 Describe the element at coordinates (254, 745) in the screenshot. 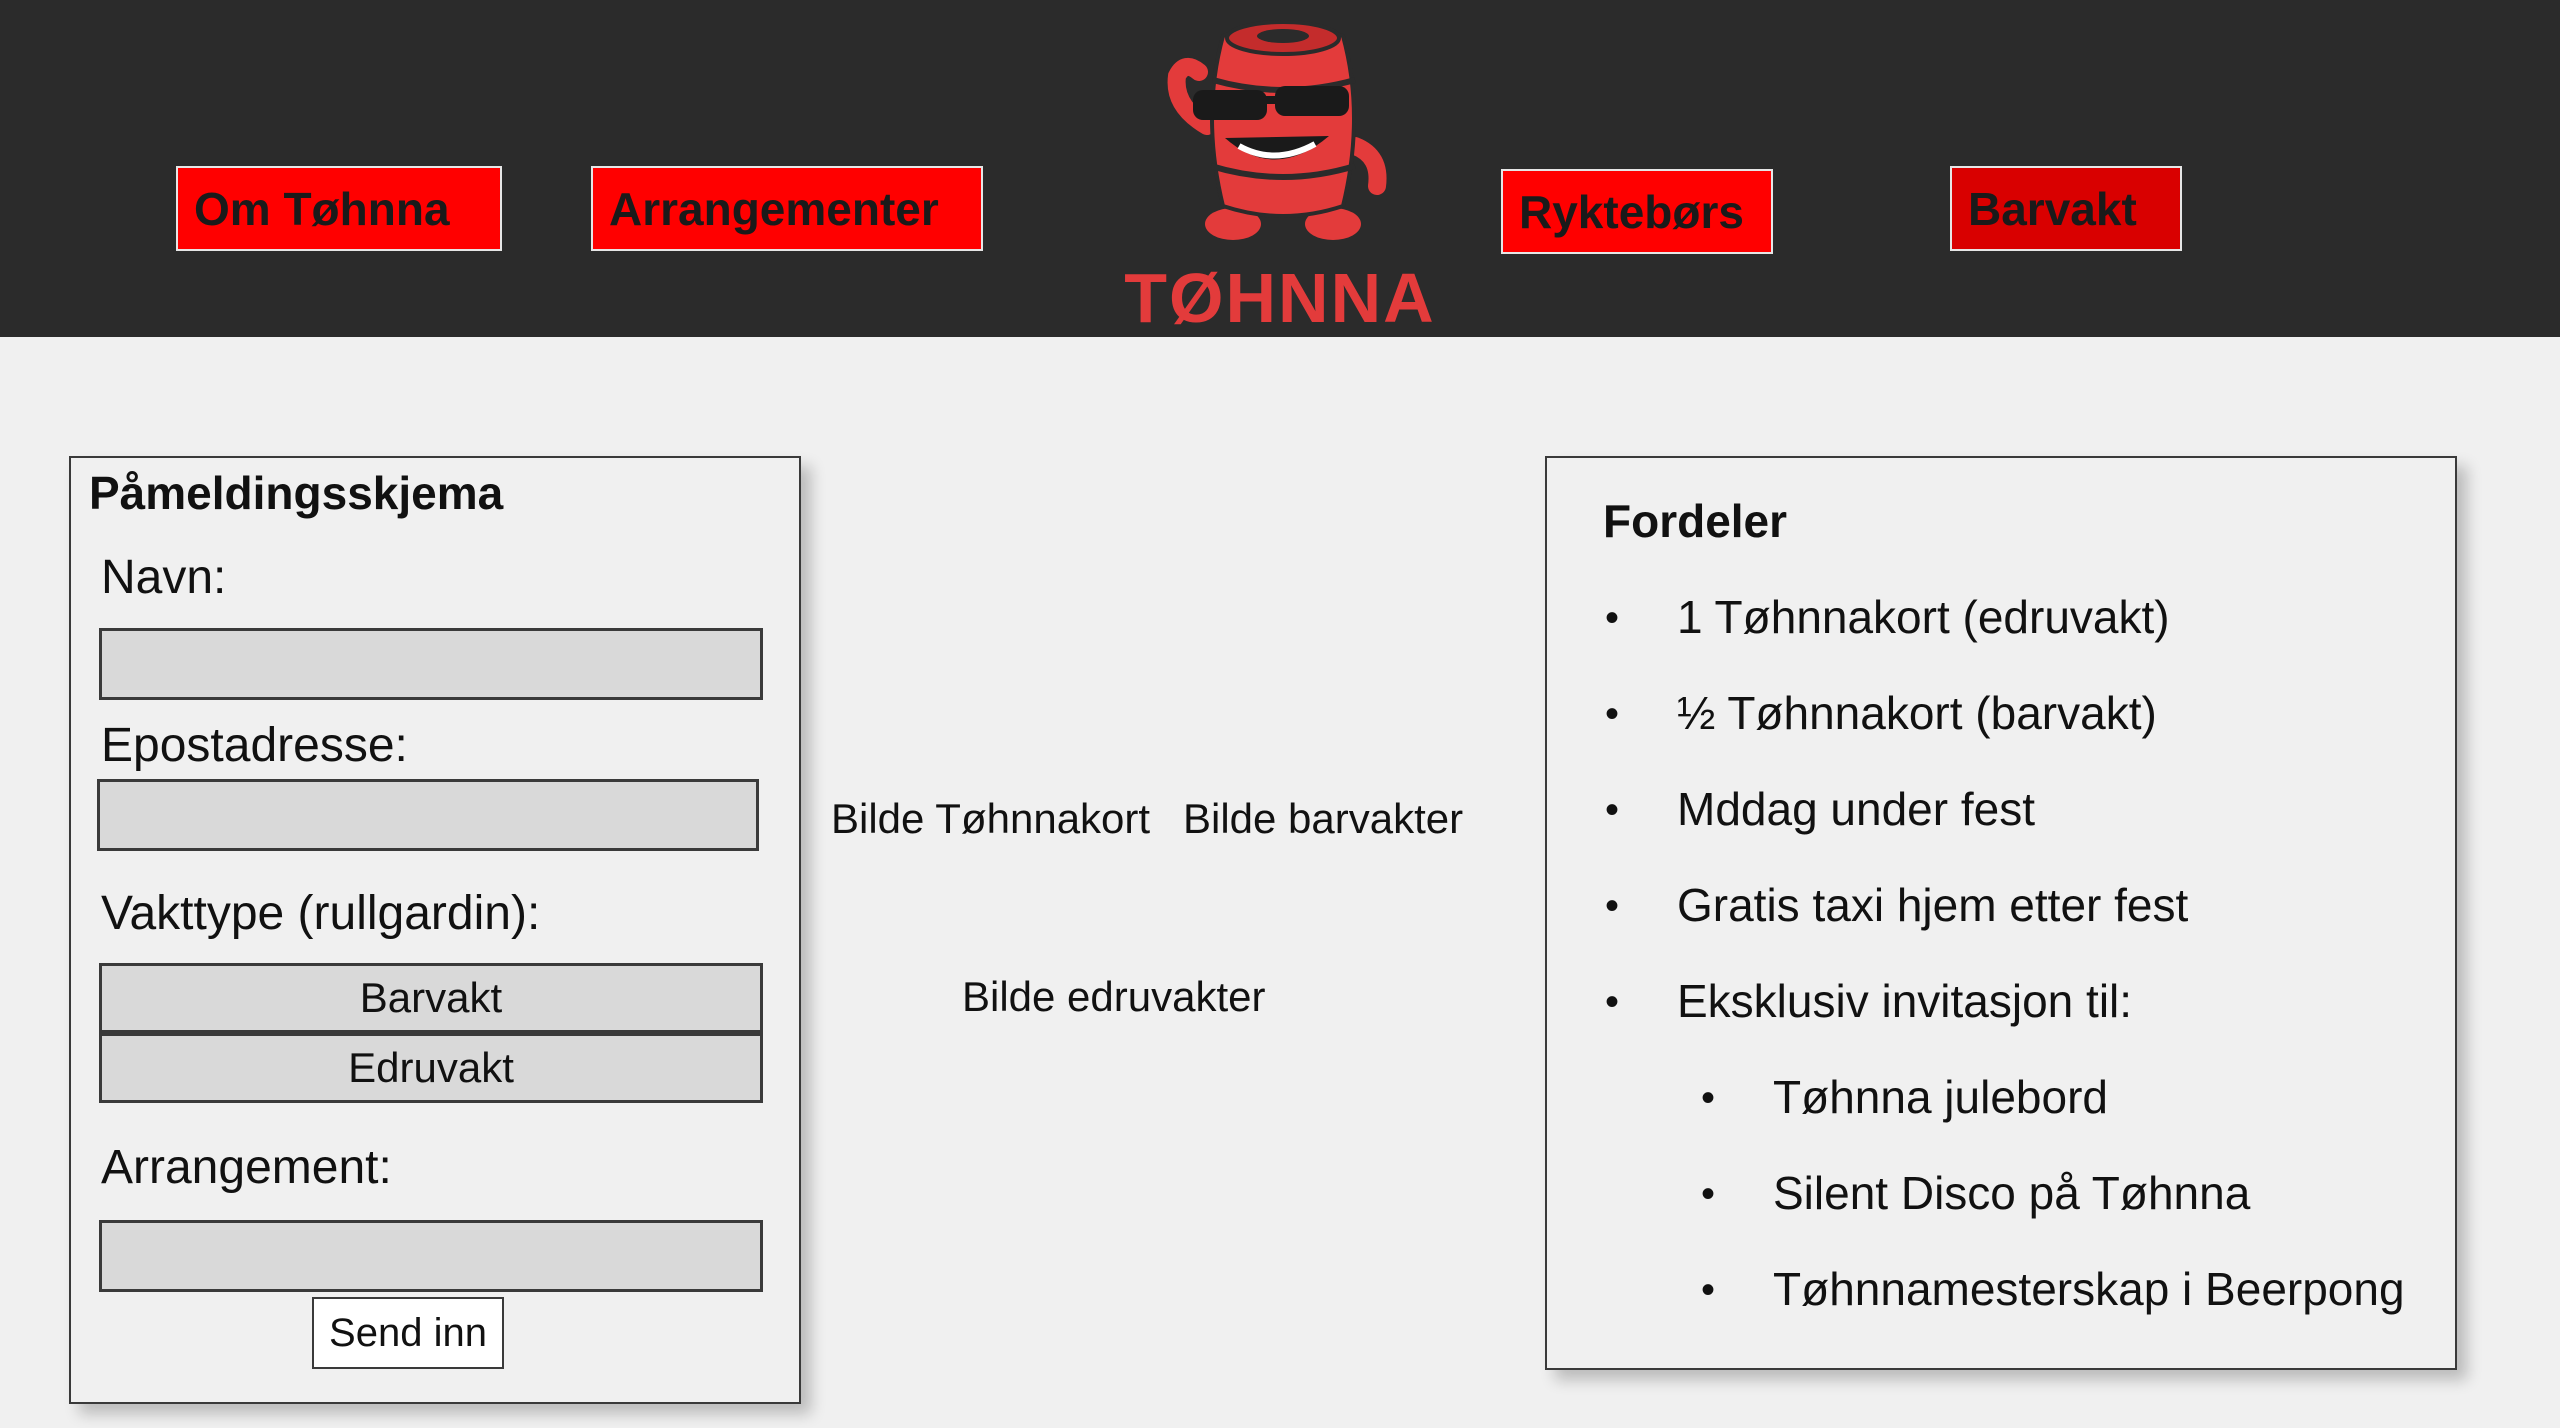

I see `email-label: Epostadresse:` at that location.